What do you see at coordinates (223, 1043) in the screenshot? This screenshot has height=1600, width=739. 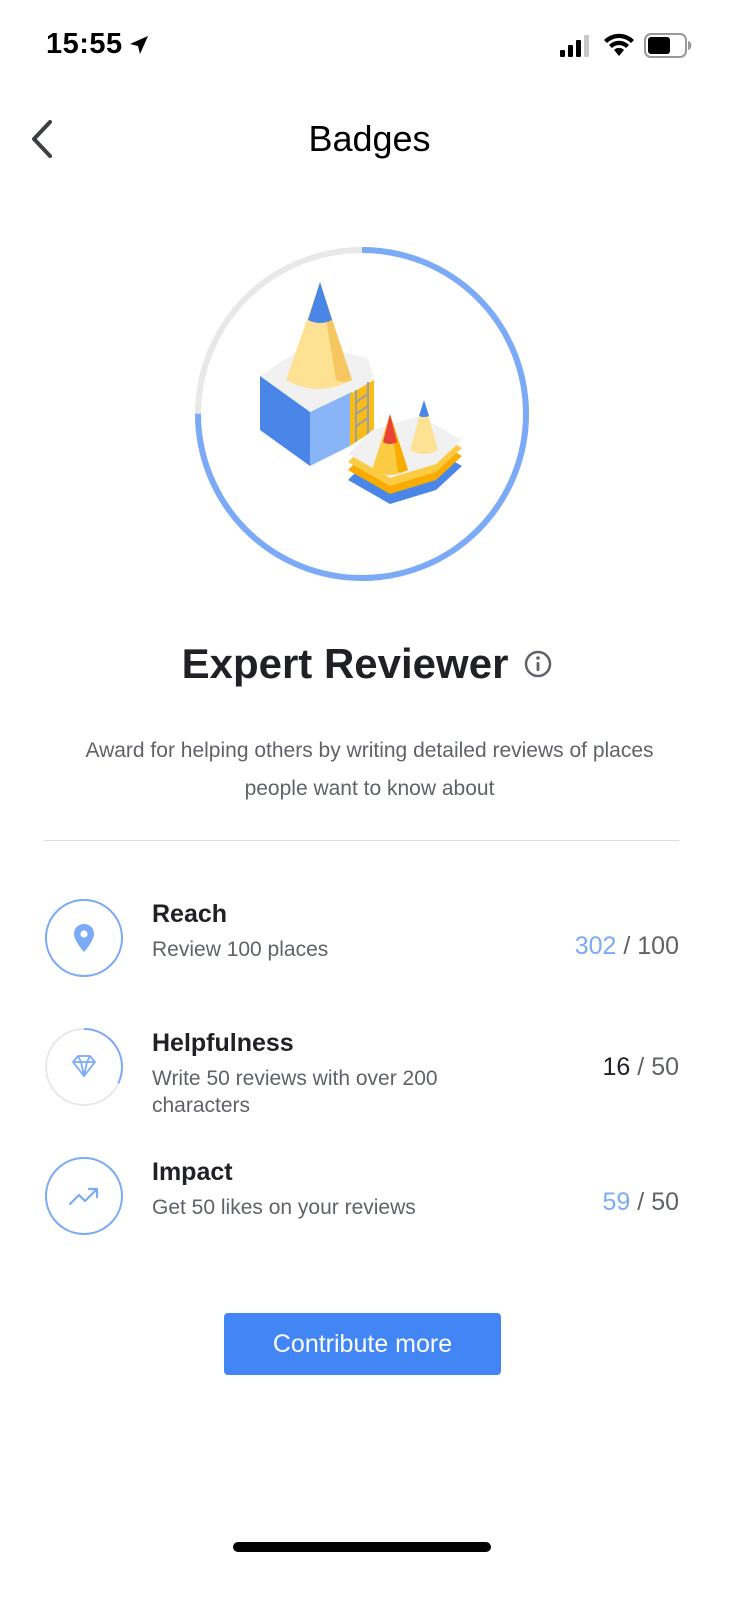 I see `criterion-name: Helpfulness` at bounding box center [223, 1043].